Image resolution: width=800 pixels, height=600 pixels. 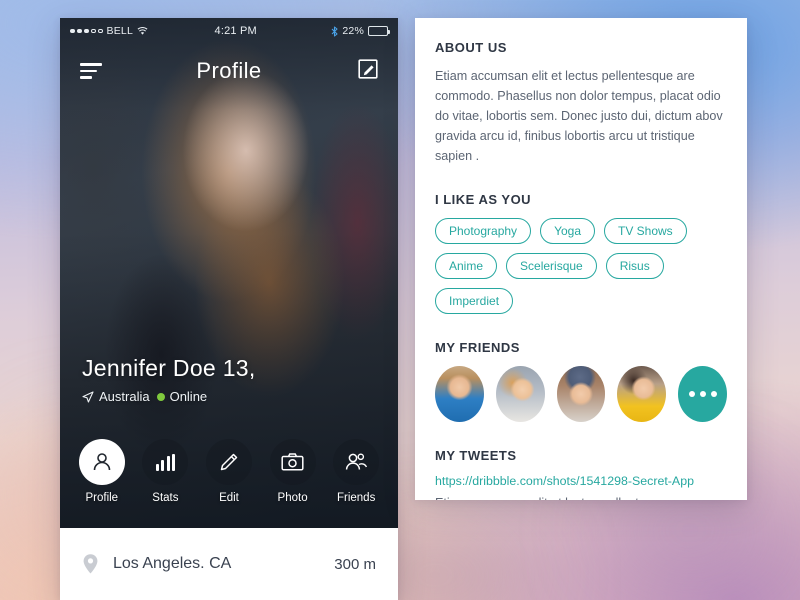 What do you see at coordinates (474, 301) in the screenshot?
I see `interest-tag: Imperdiet` at bounding box center [474, 301].